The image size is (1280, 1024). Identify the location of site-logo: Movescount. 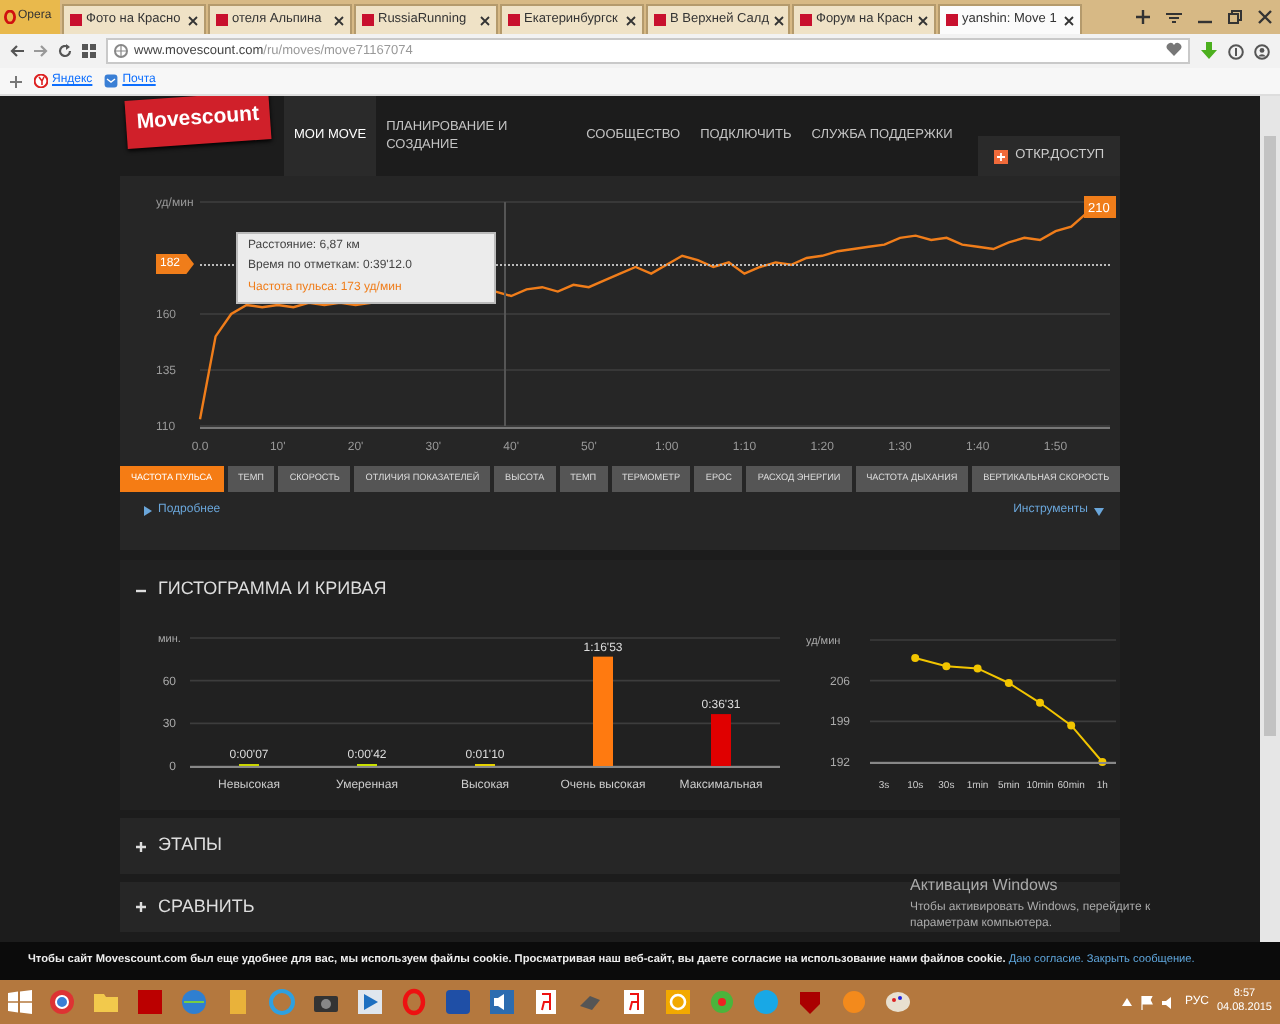
(198, 122).